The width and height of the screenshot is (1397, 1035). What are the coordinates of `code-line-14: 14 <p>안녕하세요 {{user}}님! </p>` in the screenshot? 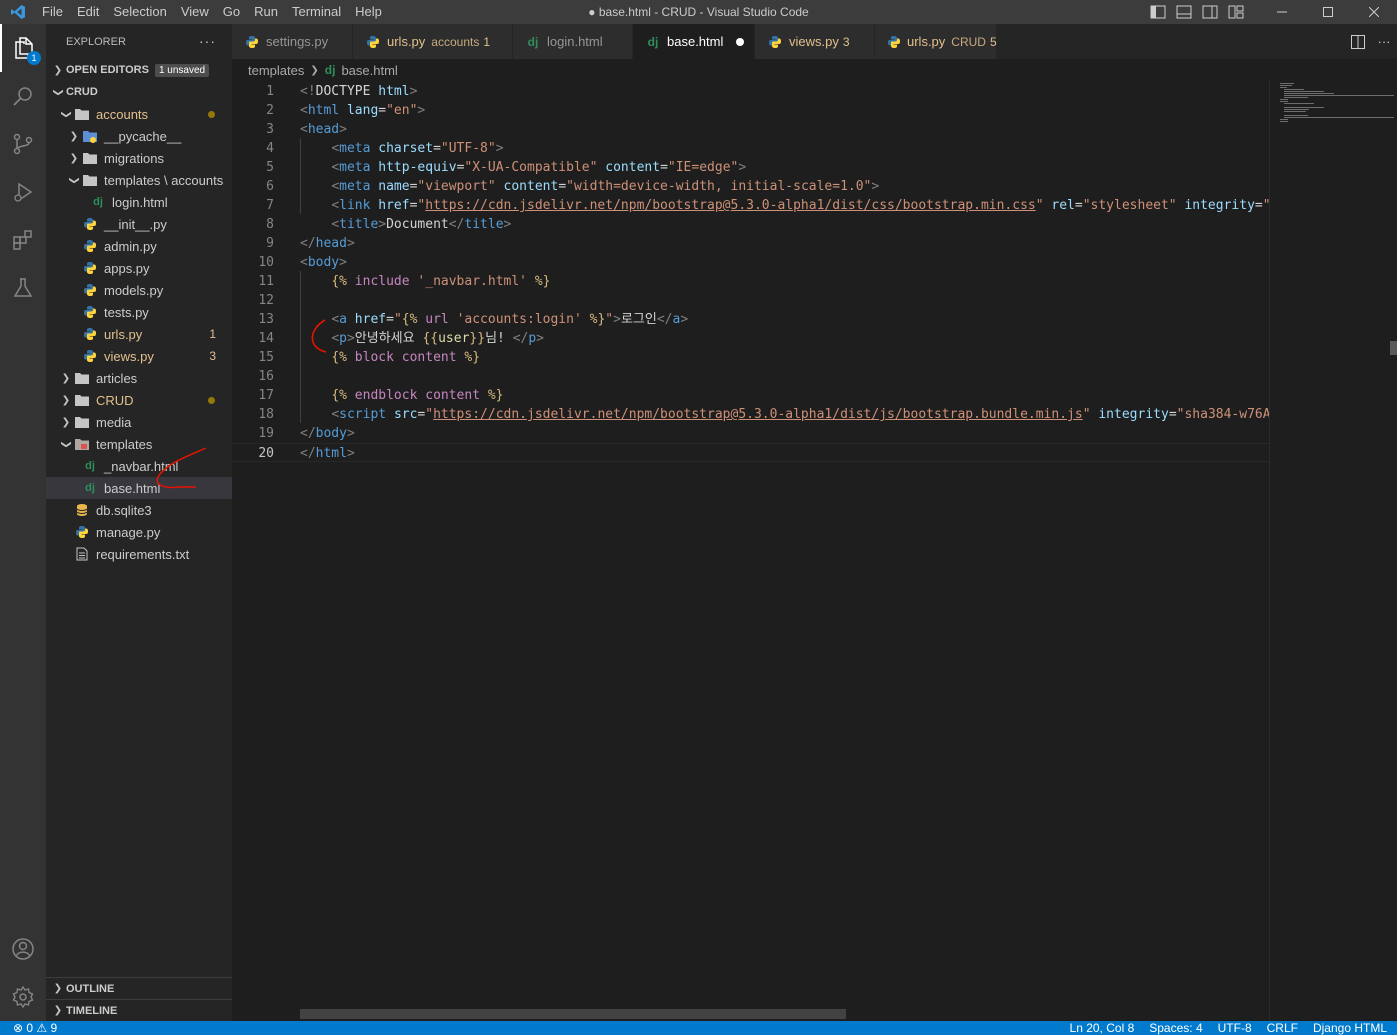 It's located at (750, 338).